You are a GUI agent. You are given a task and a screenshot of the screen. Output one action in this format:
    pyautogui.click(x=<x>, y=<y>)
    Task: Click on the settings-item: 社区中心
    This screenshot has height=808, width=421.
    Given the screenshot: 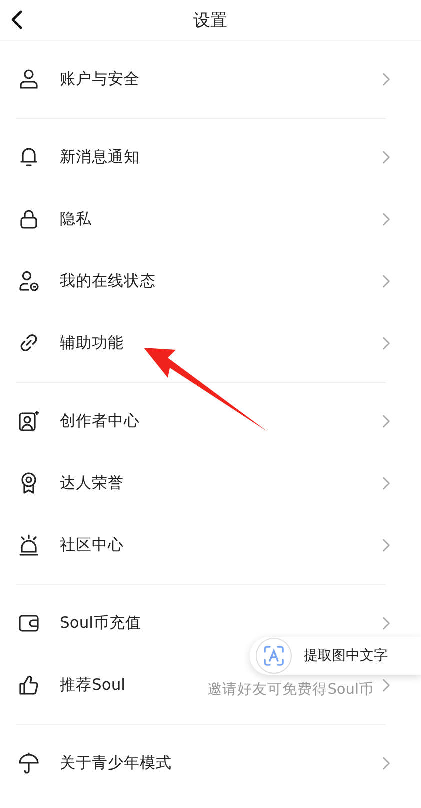 What is the action you would take?
    pyautogui.click(x=92, y=545)
    